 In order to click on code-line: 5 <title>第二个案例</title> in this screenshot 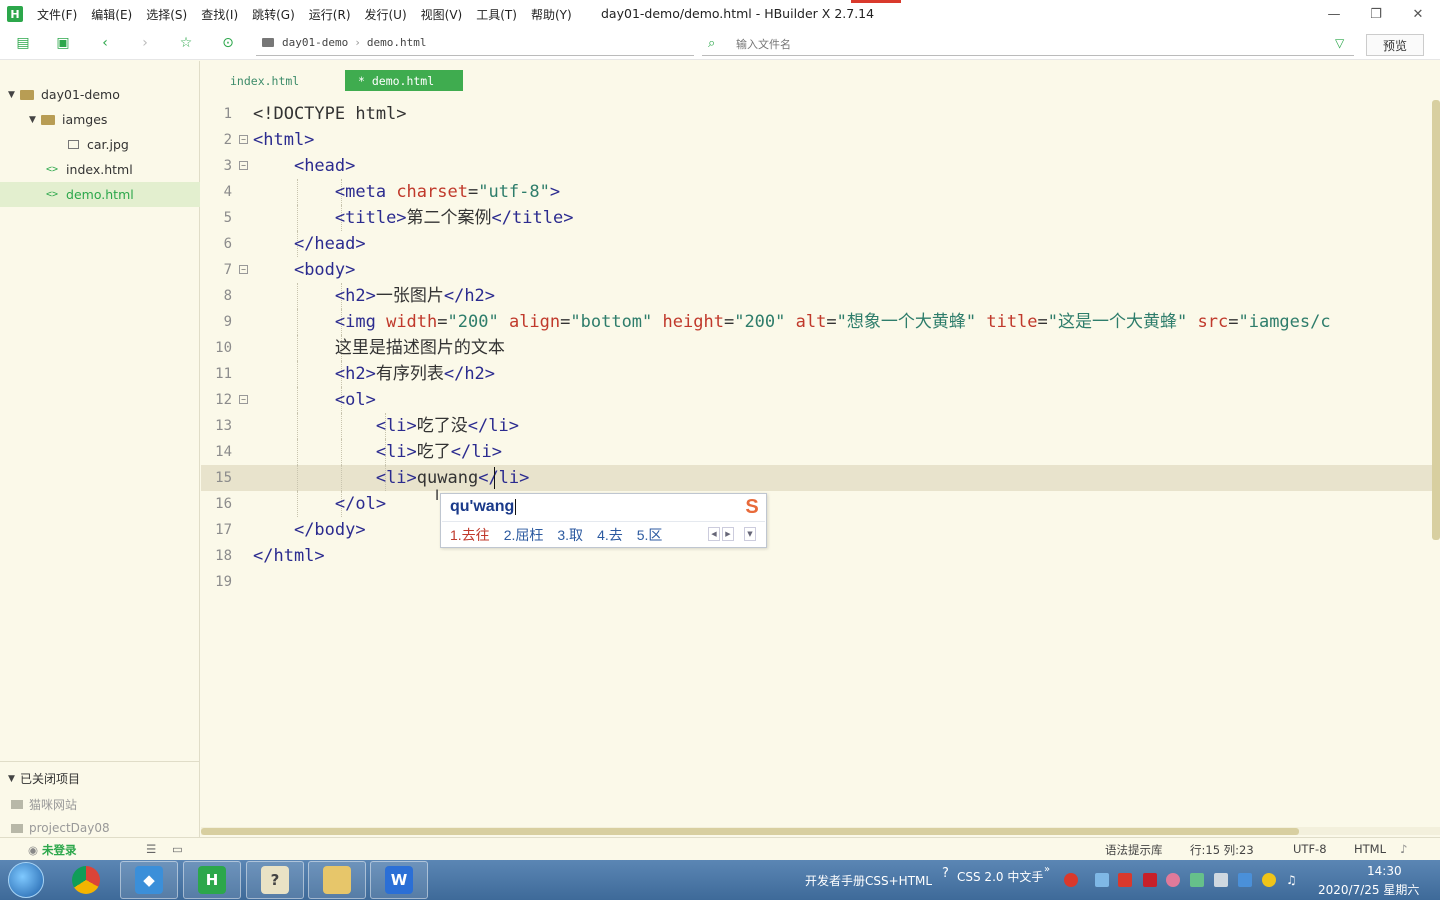, I will do `click(820, 218)`.